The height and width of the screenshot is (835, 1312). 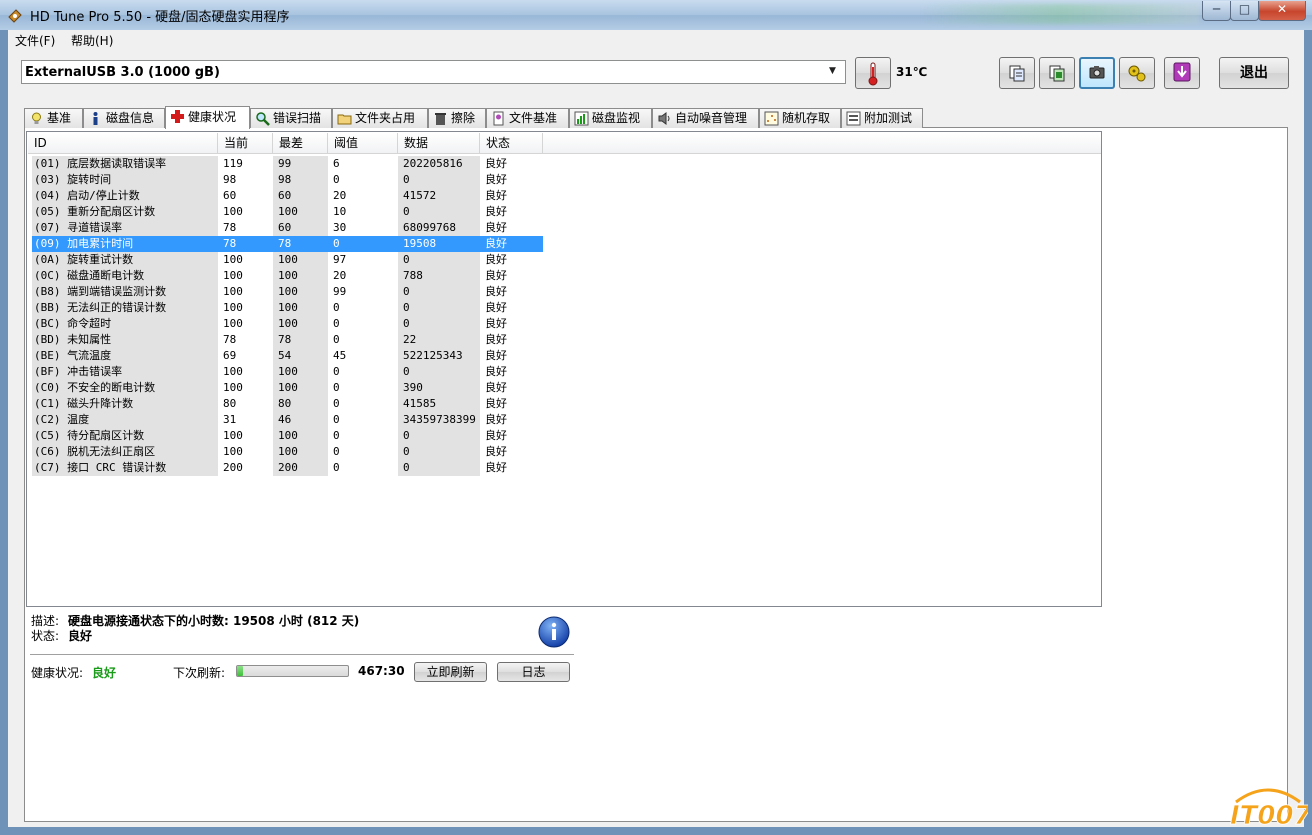 I want to click on tab-folder-usage: 文件夹占用, so click(x=380, y=118).